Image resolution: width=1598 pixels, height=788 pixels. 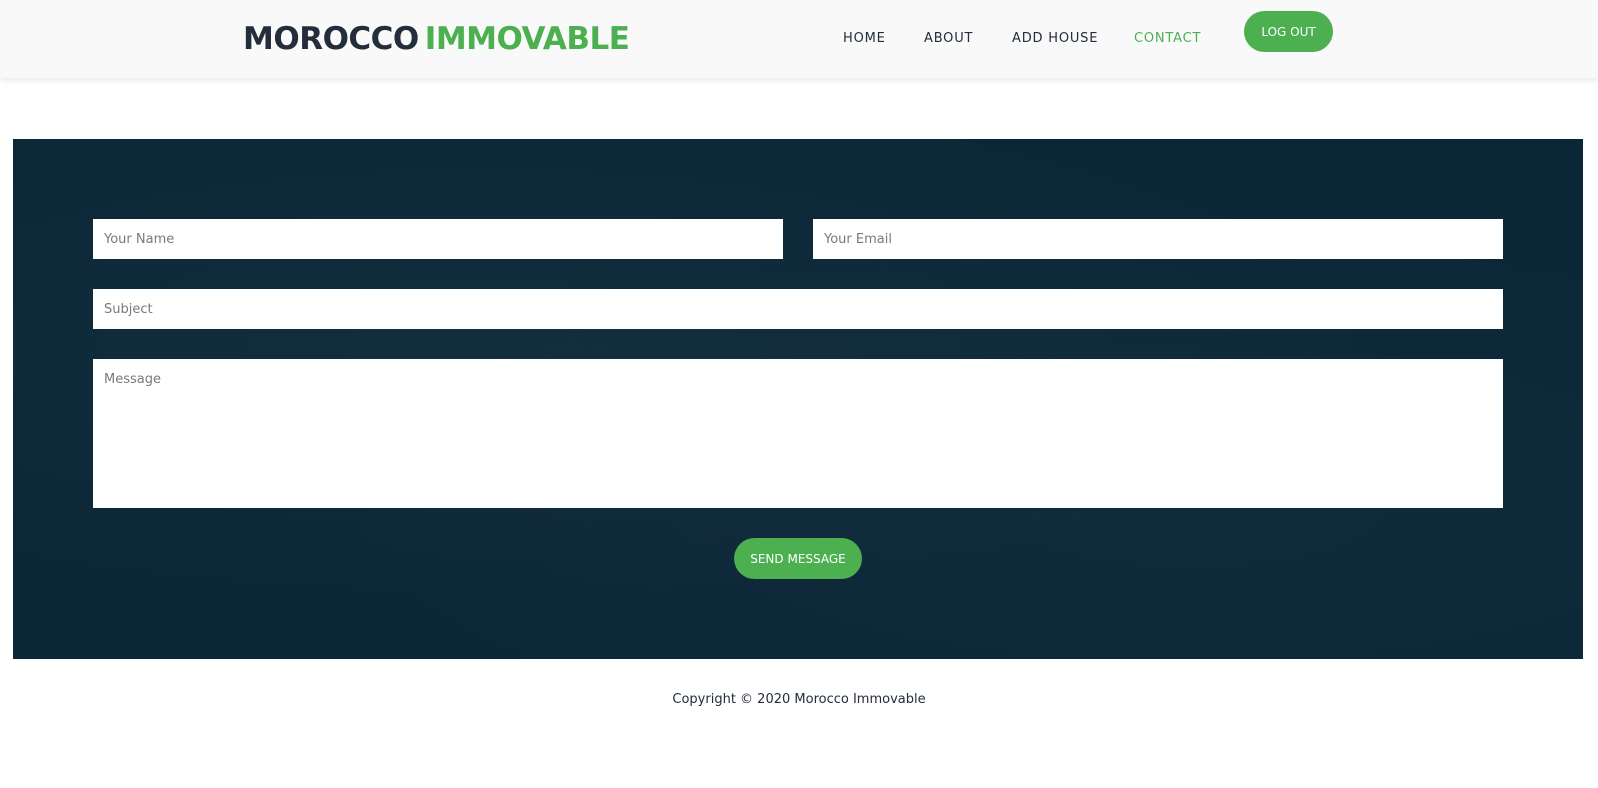 What do you see at coordinates (1055, 39) in the screenshot?
I see `nav-add-house: ADD HOUSE` at bounding box center [1055, 39].